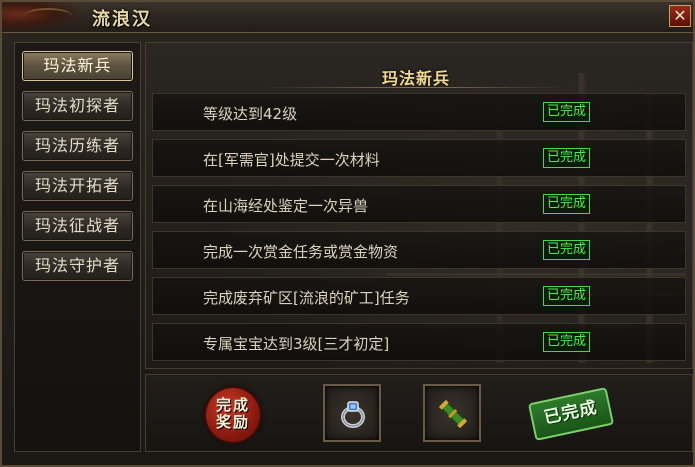 This screenshot has width=695, height=467. I want to click on sidebar-item-mafa-explorer: 玛法初探者, so click(77, 106).